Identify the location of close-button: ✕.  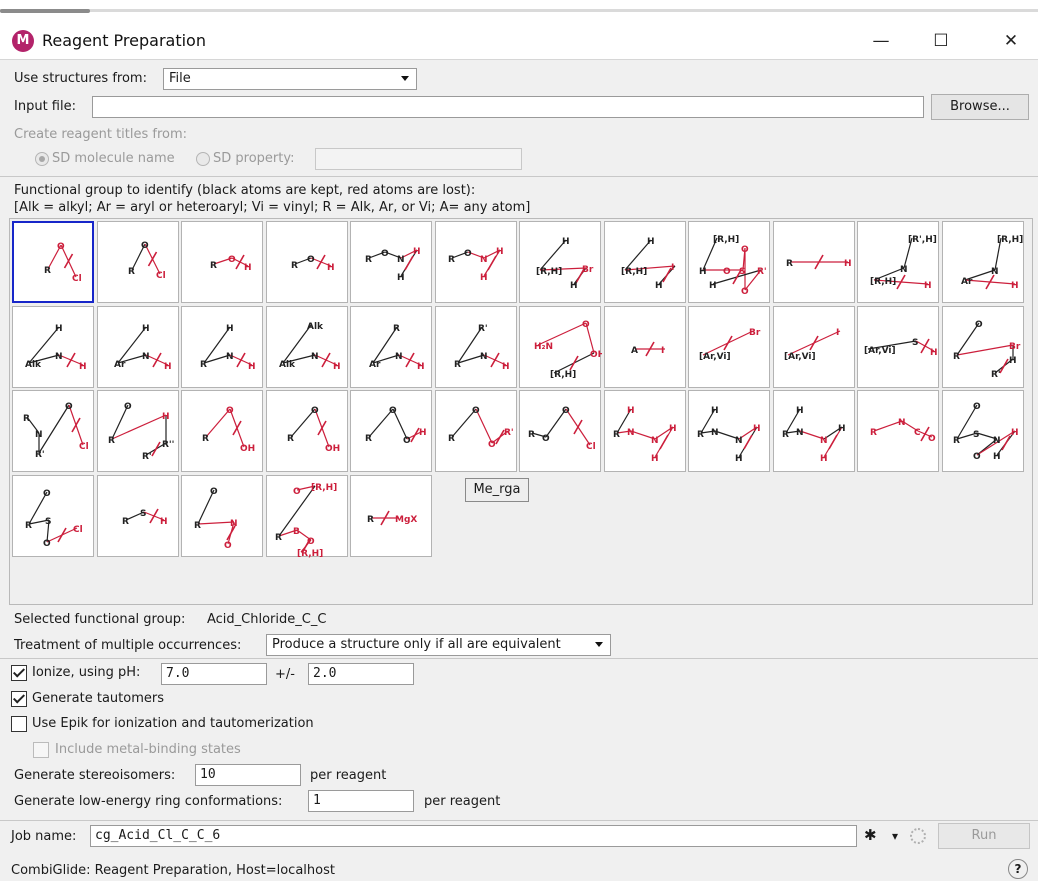
(1011, 41).